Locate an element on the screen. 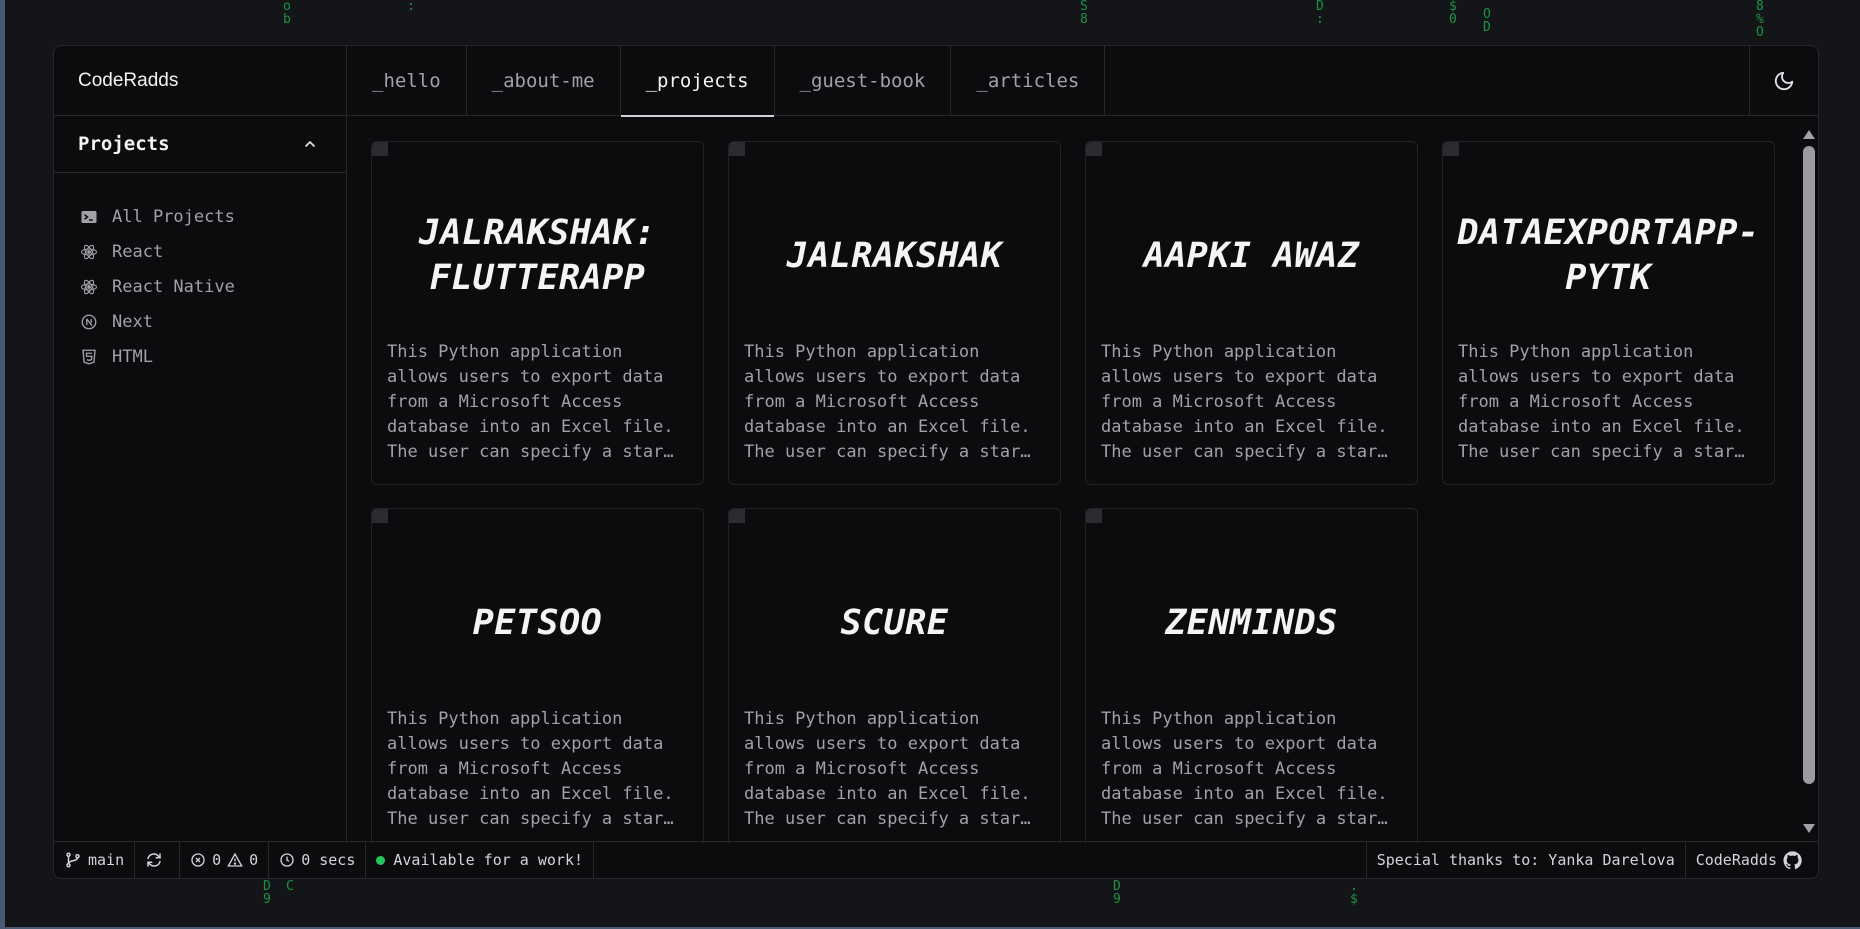 The width and height of the screenshot is (1860, 929). project-title-line: JALRAKSHAK is located at coordinates (894, 255).